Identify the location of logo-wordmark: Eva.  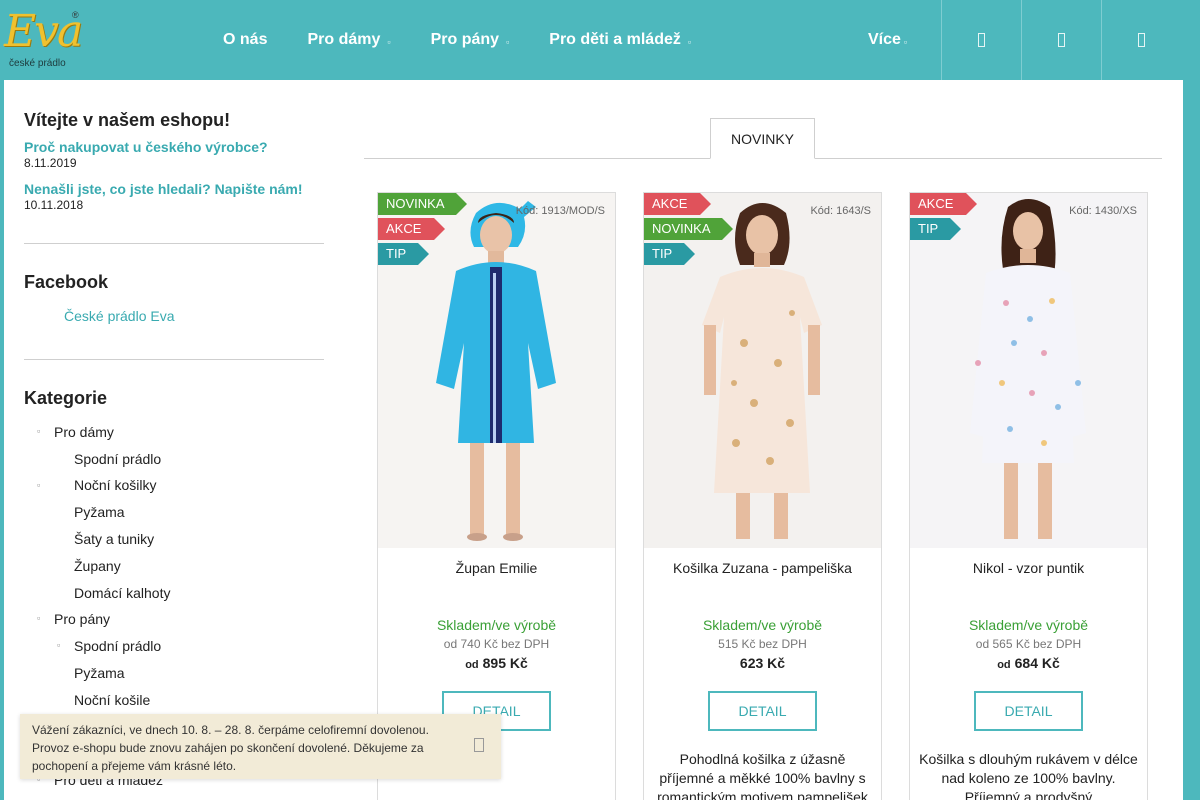
(43, 31).